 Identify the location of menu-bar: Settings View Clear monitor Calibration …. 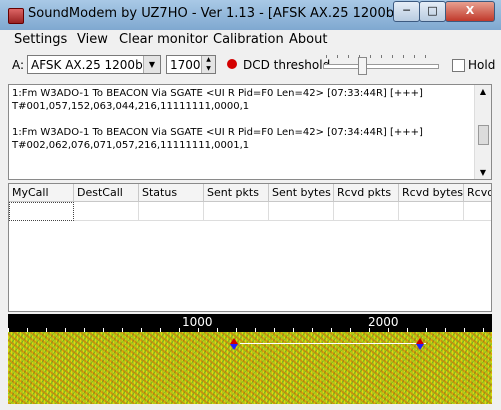
(250, 40).